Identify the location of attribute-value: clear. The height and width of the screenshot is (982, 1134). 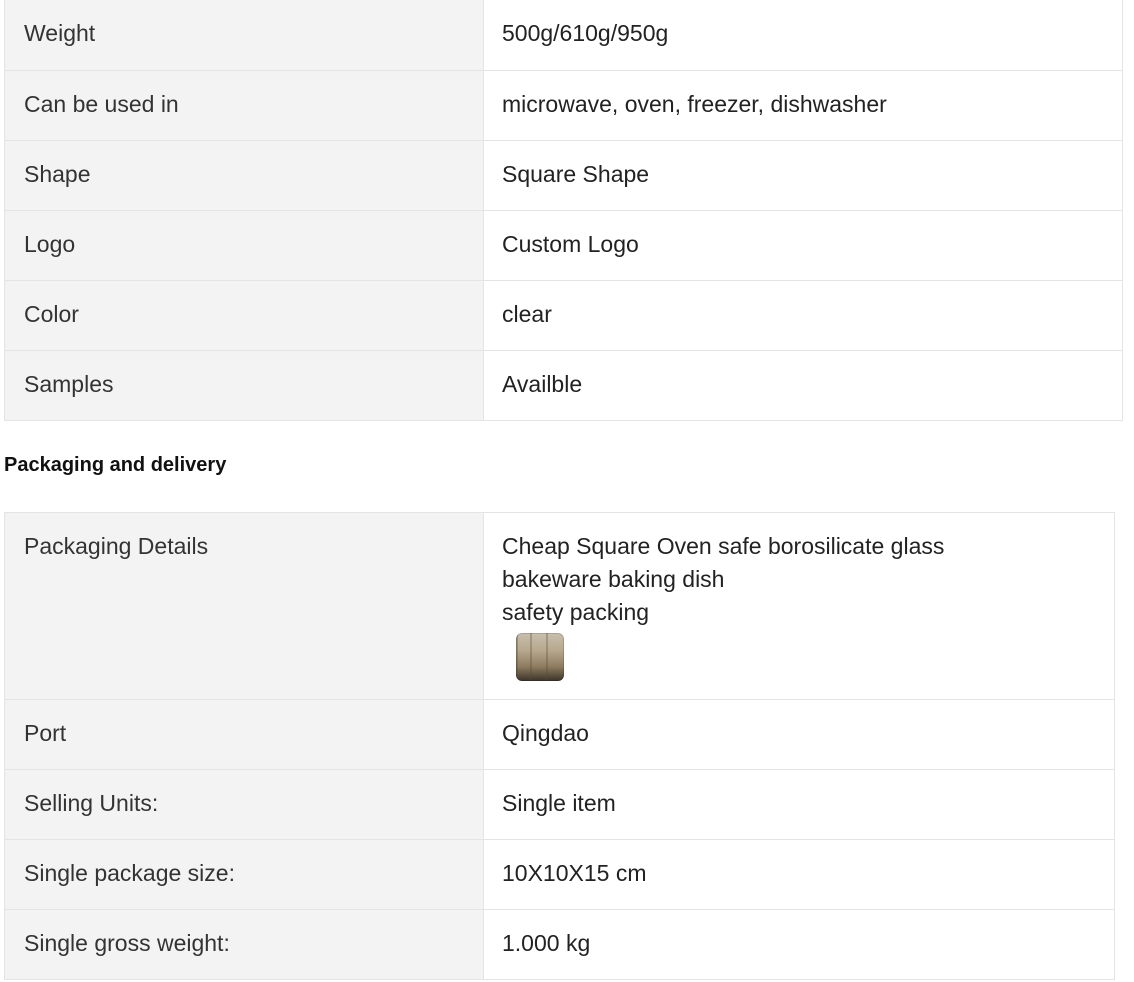
(803, 315).